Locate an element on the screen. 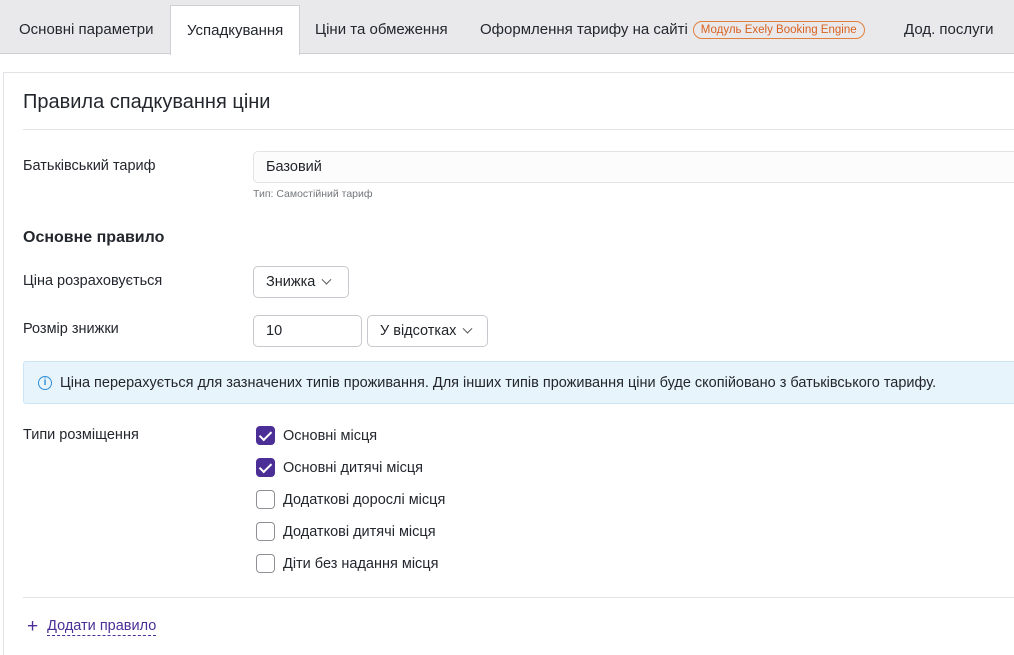  add-rule-button: + Додати правило is located at coordinates (92, 626).